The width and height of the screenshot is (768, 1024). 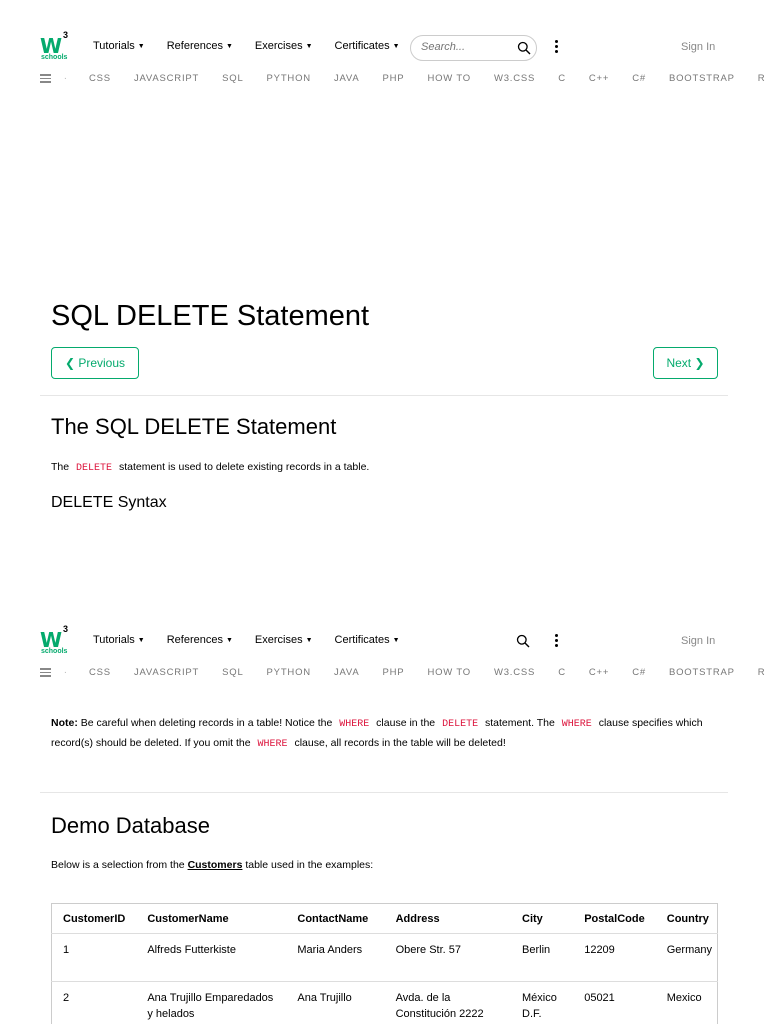 I want to click on column-header: CustomerID, so click(x=94, y=918).